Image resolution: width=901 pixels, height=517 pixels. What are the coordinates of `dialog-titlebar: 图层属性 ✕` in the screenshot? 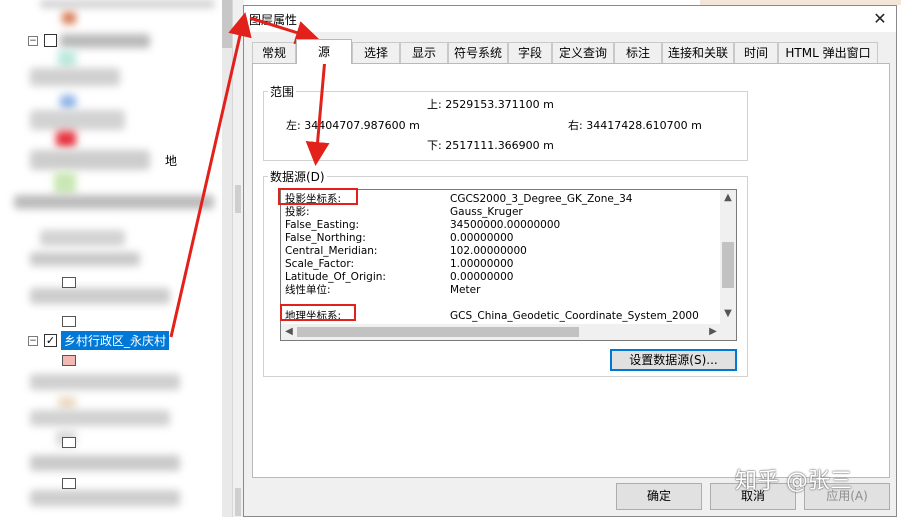 It's located at (570, 19).